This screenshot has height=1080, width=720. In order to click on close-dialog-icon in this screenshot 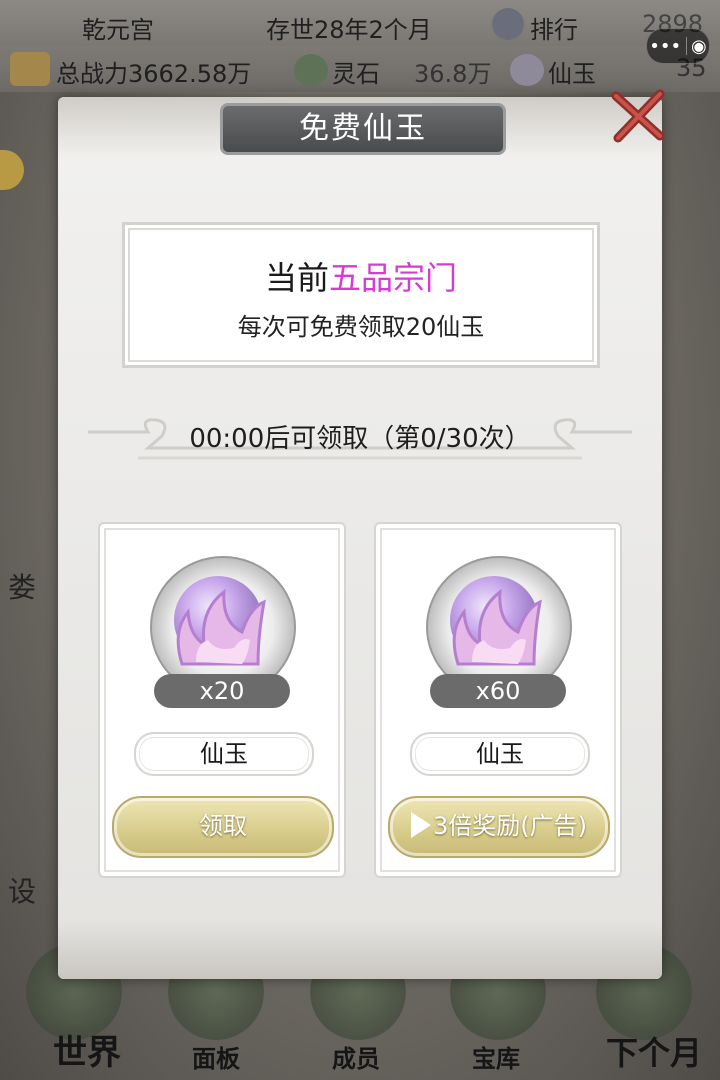, I will do `click(638, 116)`.